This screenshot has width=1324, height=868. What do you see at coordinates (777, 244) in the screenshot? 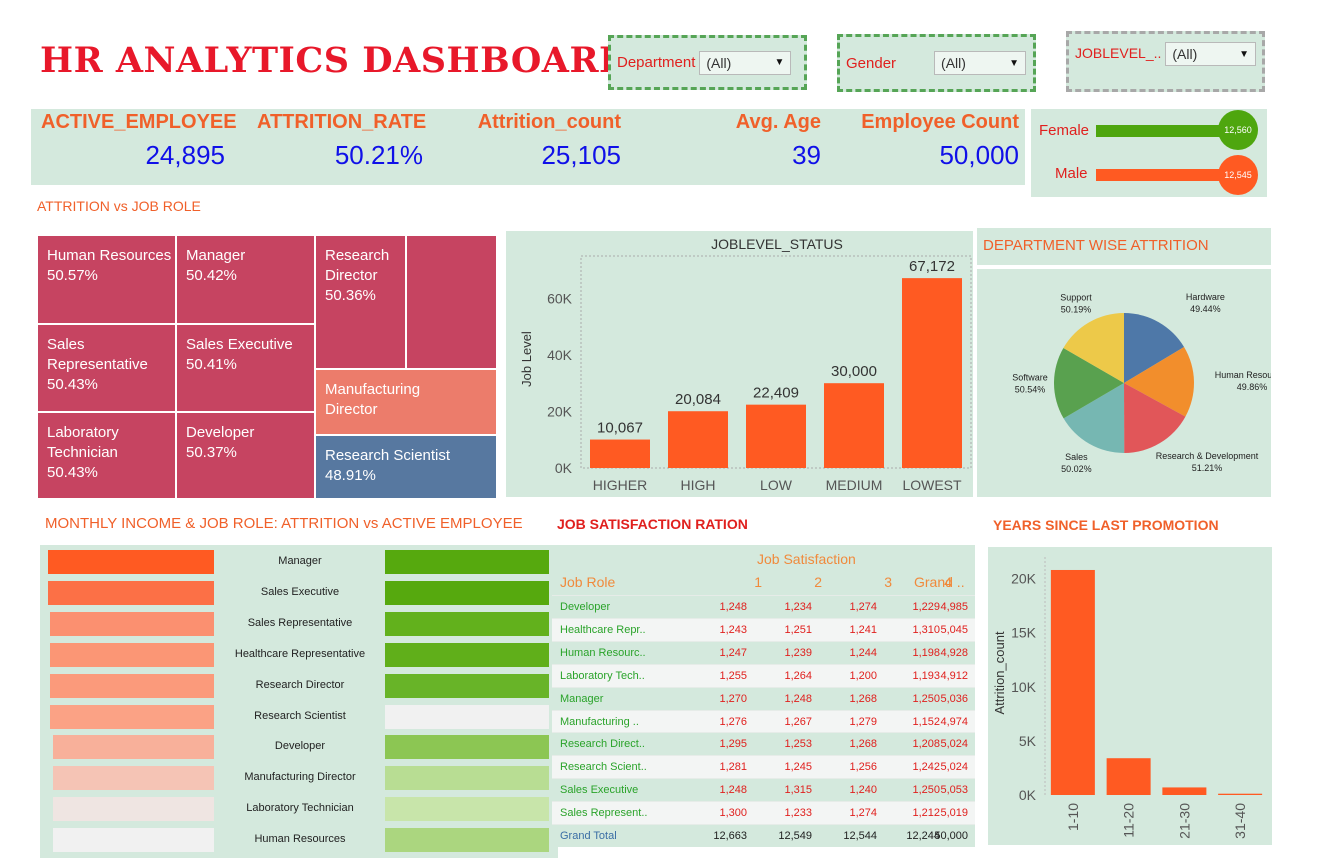
I see `joblevel-chart-title: JOBLEVEL_STATUS` at bounding box center [777, 244].